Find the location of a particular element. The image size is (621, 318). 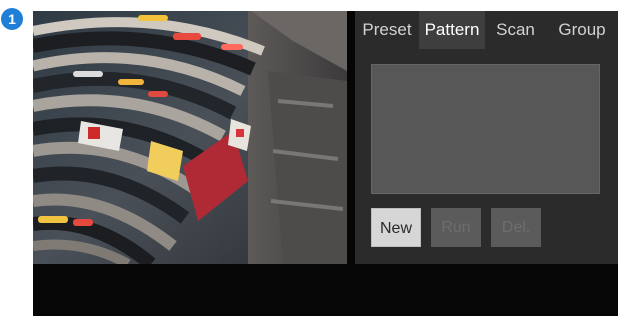

tab-preset: Preset is located at coordinates (387, 30).